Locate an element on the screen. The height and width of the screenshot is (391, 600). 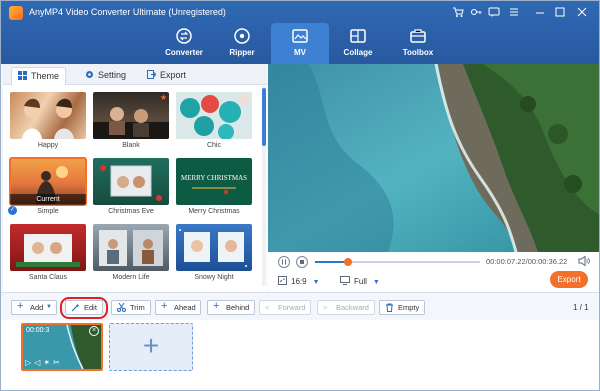
tab-mv-label: MV is located at coordinates (300, 52).